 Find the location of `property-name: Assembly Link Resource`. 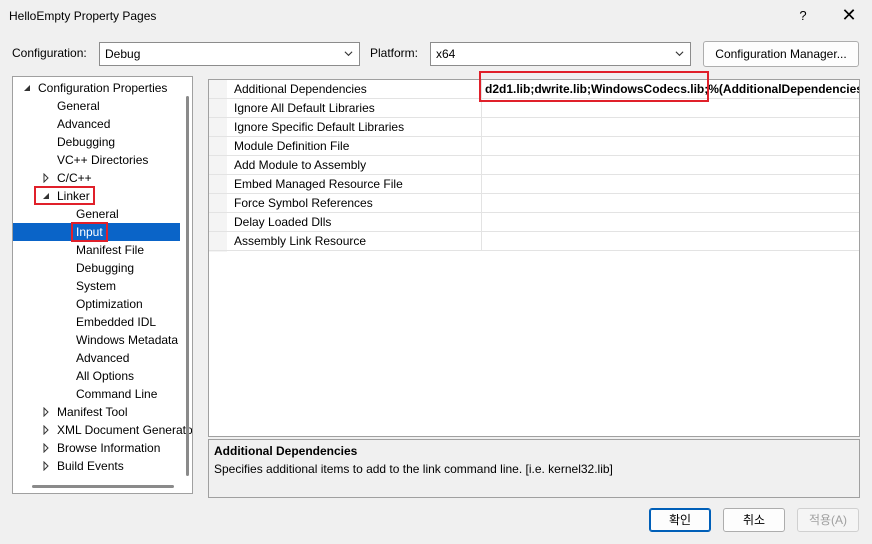

property-name: Assembly Link Resource is located at coordinates (300, 241).